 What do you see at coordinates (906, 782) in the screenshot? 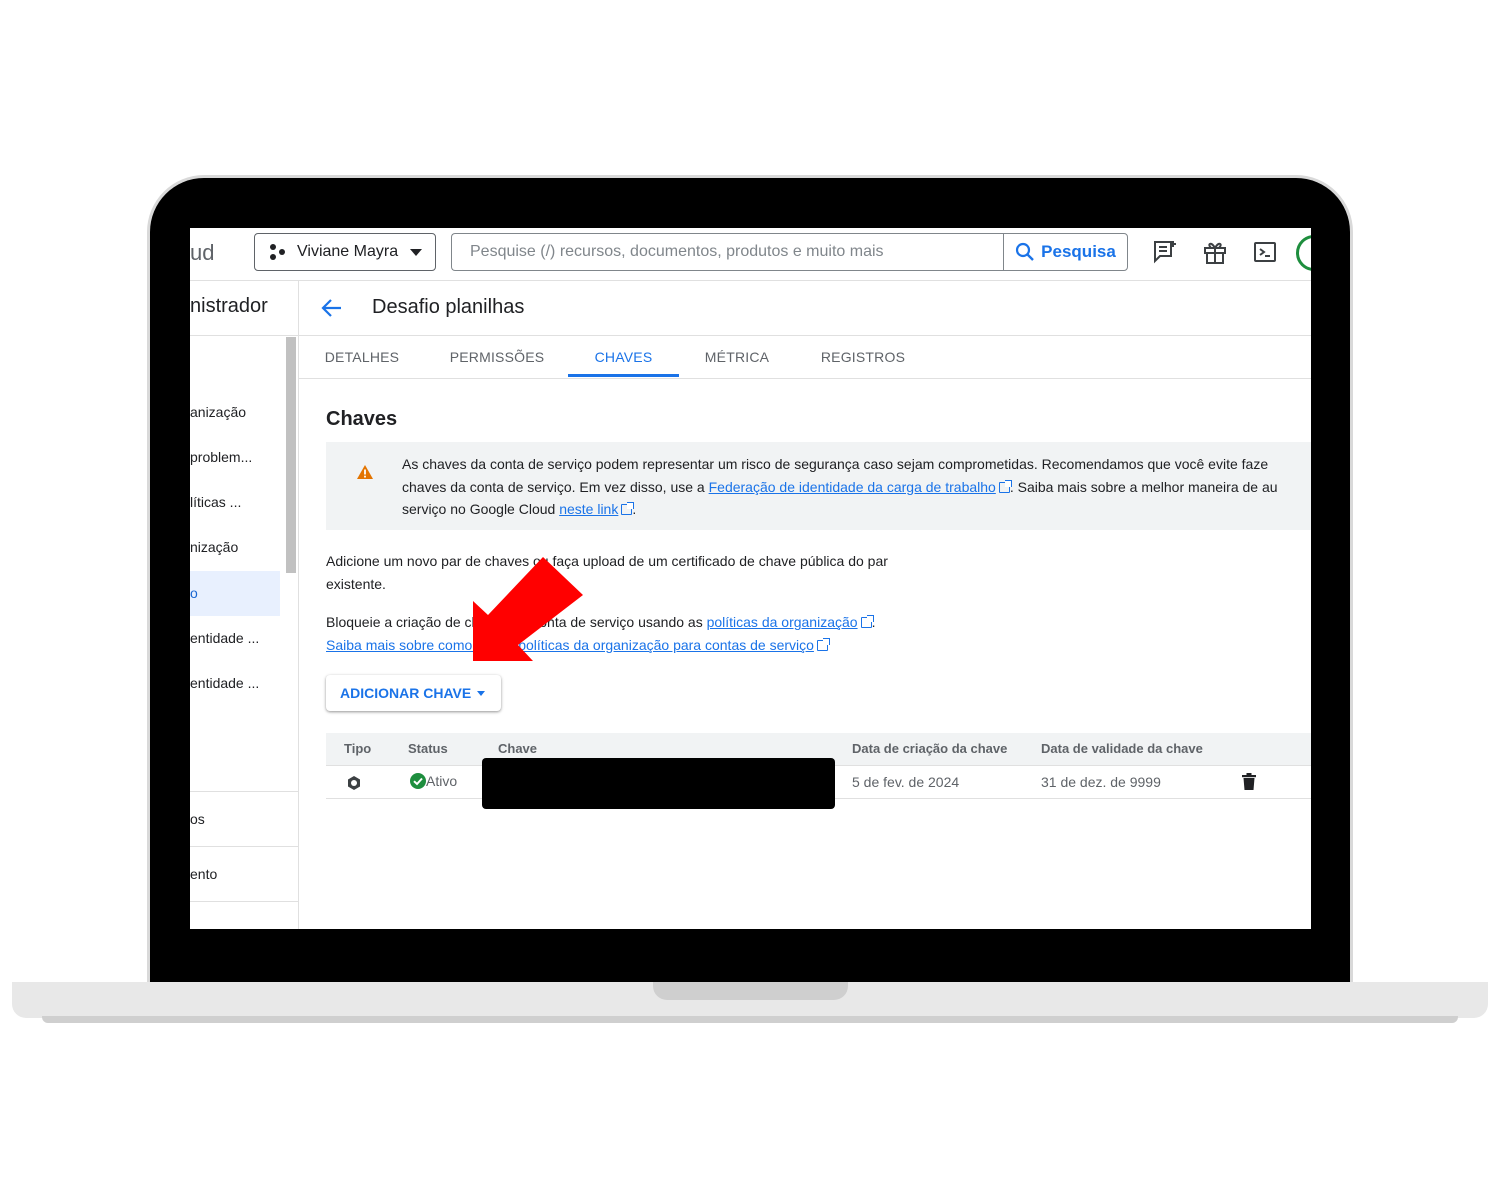
I see `created-date-cell: 5 de fev. de 2024` at bounding box center [906, 782].